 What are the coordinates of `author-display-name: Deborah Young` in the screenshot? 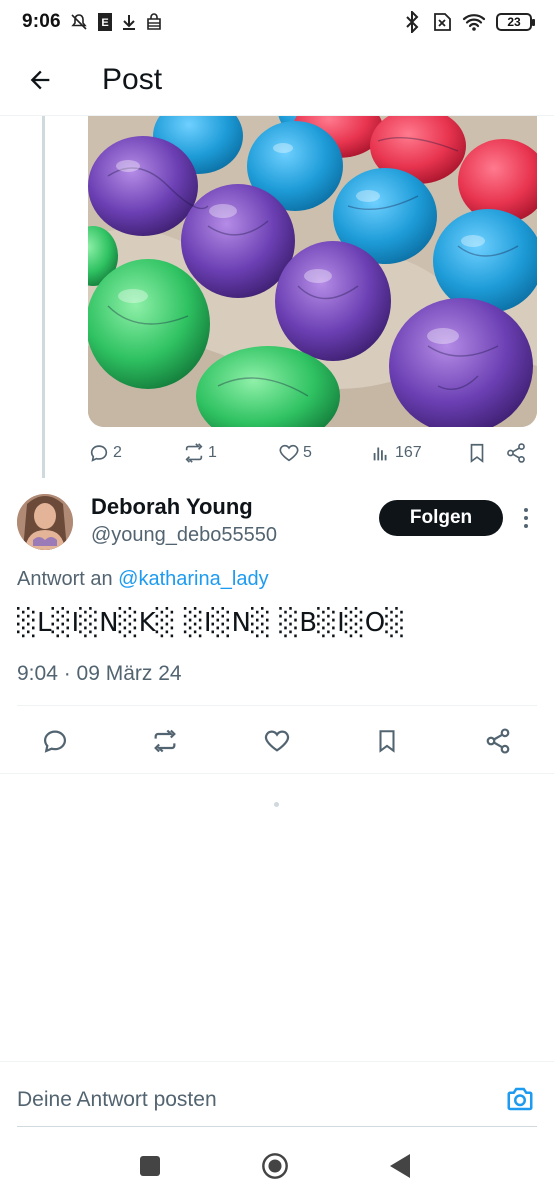 It's located at (172, 507).